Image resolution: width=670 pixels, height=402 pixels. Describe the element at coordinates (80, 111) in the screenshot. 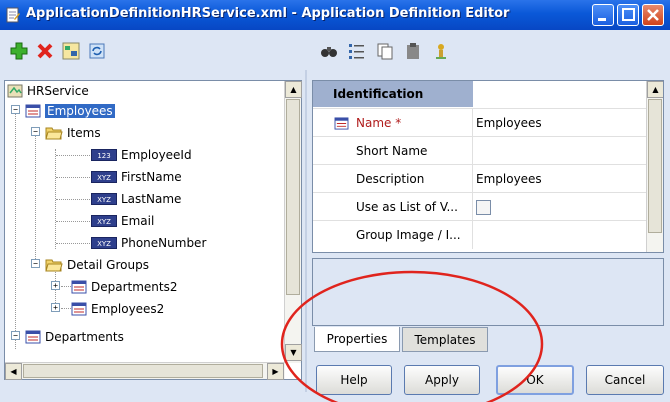

I see `tree-label: Employees` at that location.